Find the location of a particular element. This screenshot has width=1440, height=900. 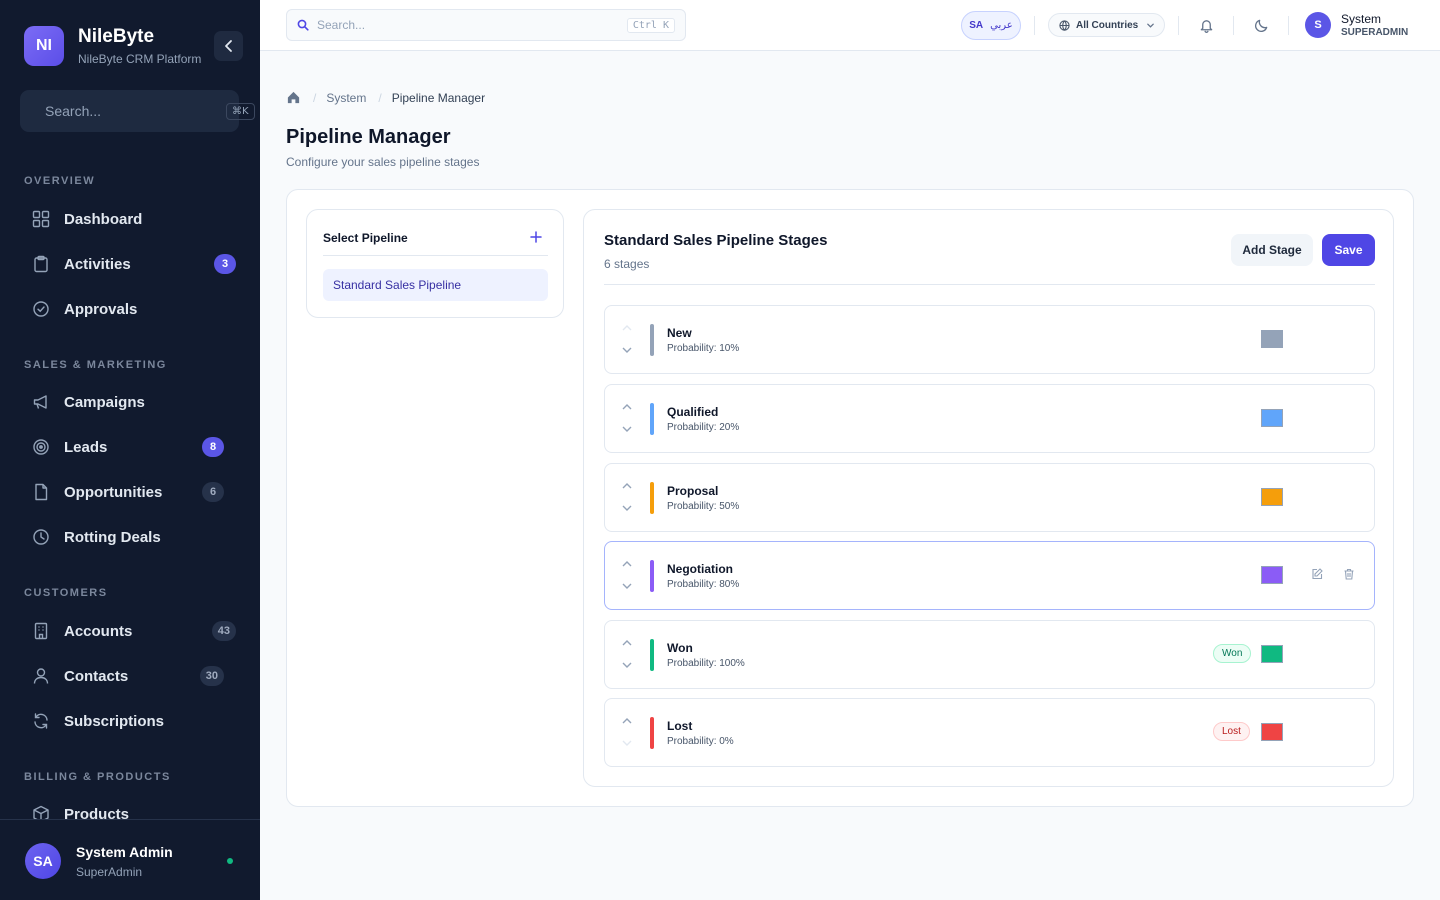

sidebar-item-label: Accounts is located at coordinates (98, 631).